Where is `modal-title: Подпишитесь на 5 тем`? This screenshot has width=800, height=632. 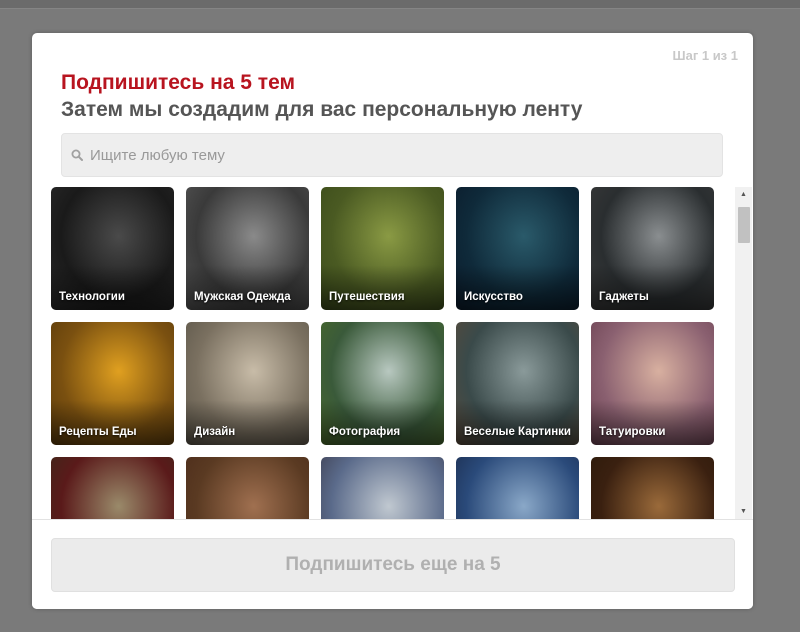 modal-title: Подпишитесь на 5 тем is located at coordinates (178, 82).